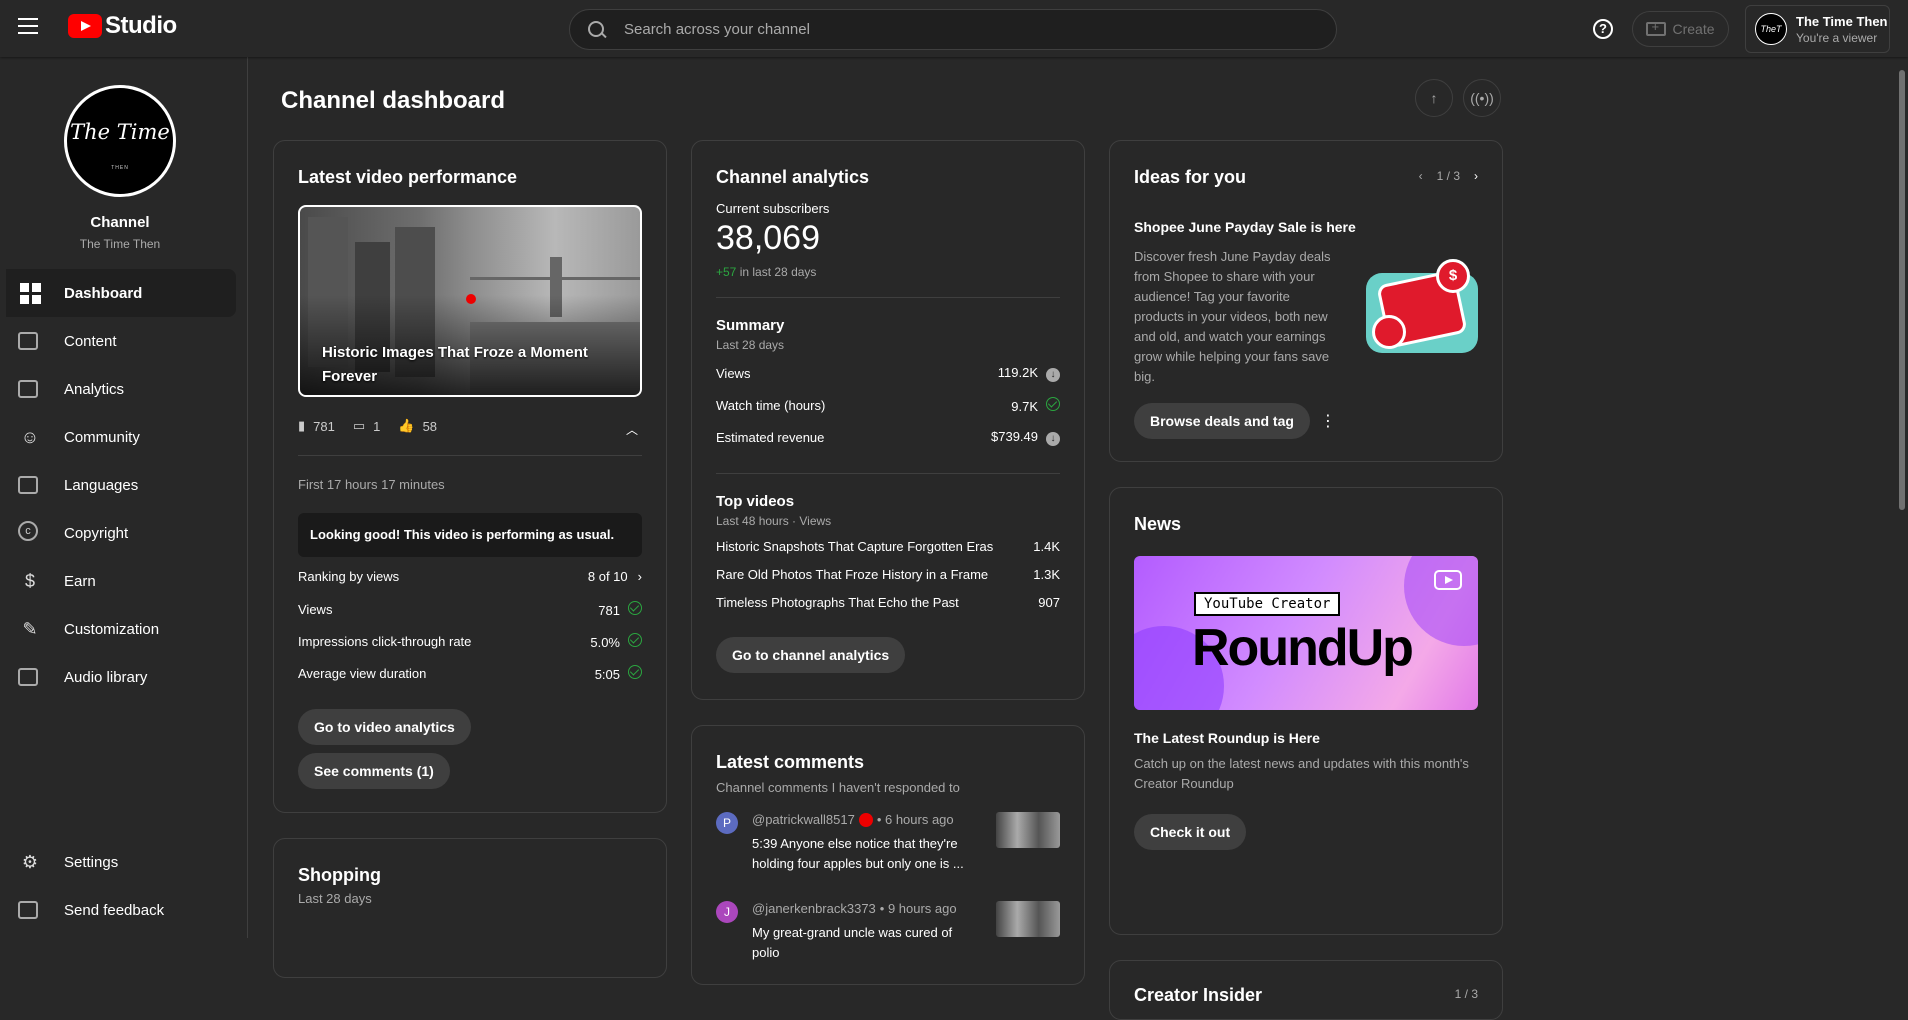 The height and width of the screenshot is (1020, 1908). Describe the element at coordinates (324, 426) in the screenshot. I see `views-count: 781` at that location.